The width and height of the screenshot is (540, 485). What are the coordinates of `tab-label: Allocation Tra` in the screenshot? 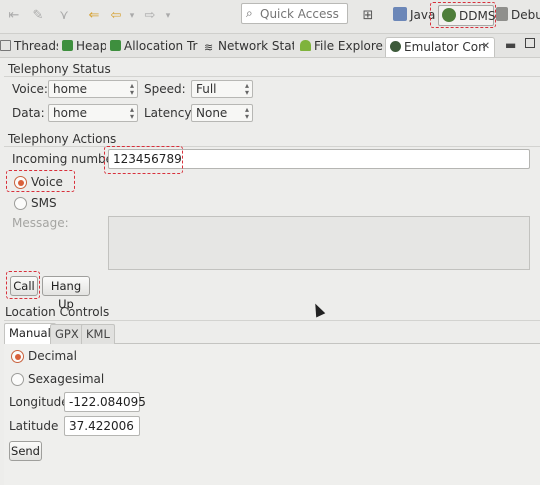 It's located at (161, 46).